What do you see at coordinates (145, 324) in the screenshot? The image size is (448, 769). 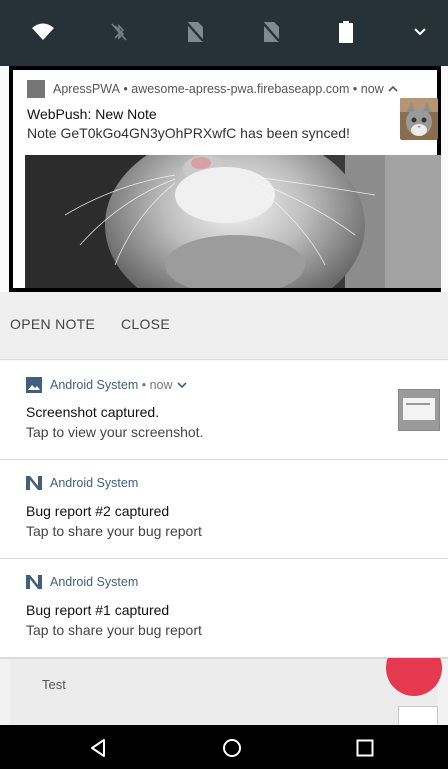 I see `close-button: CLOSE` at bounding box center [145, 324].